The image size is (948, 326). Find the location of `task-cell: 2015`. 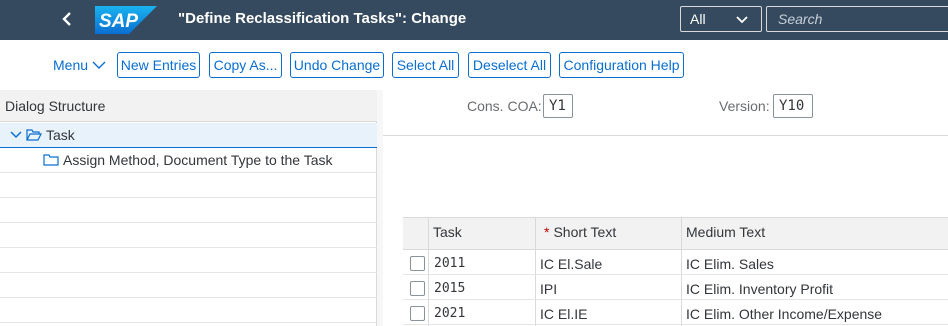

task-cell: 2015 is located at coordinates (449, 288).